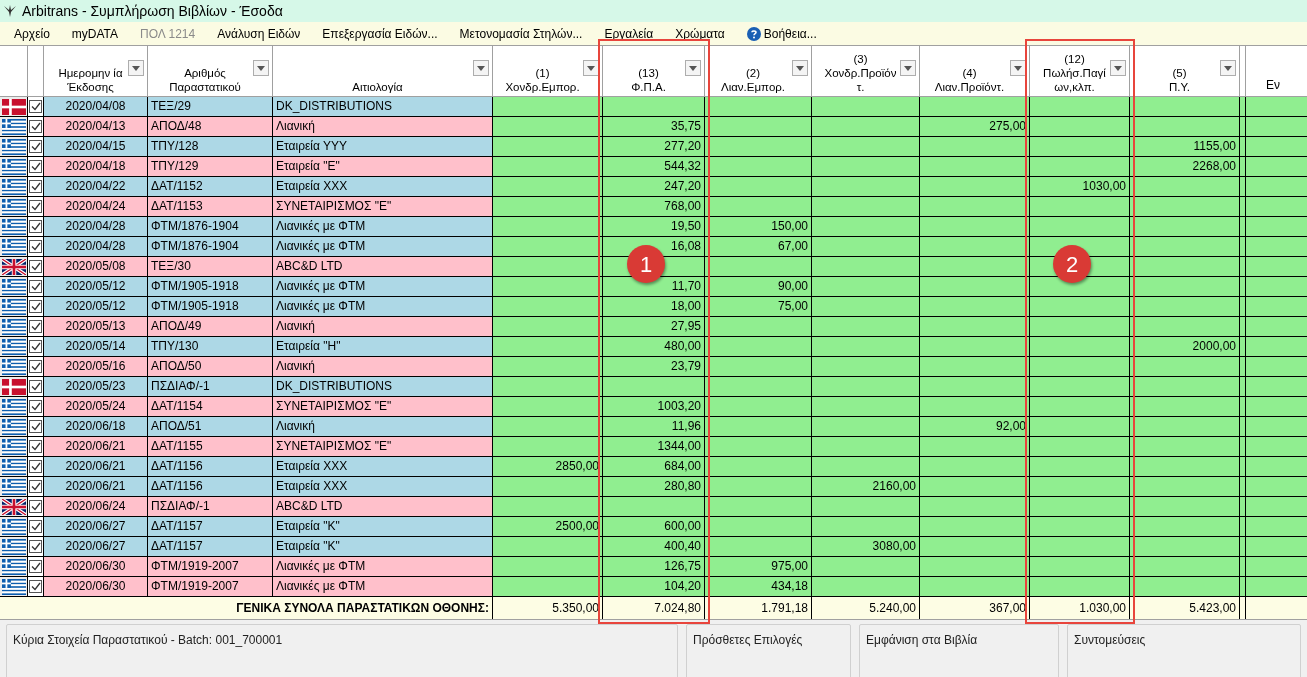  Describe the element at coordinates (210, 586) in the screenshot. I see `table-cell: ΦΤΜ/1919-2007` at that location.